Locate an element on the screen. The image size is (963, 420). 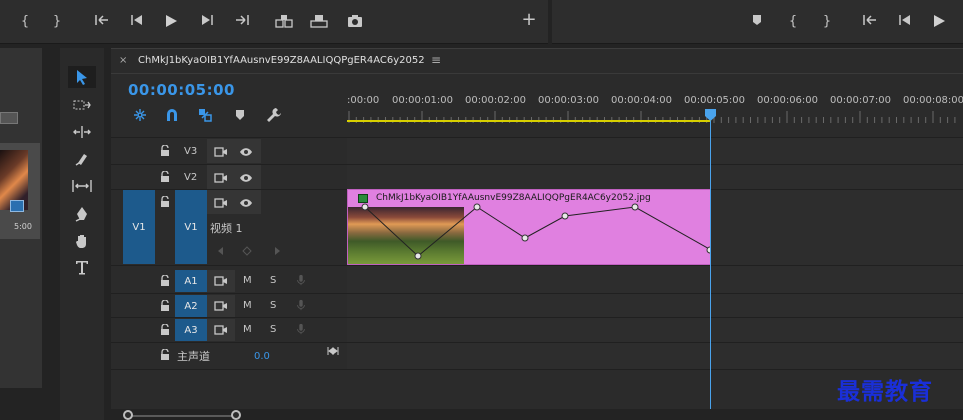
track-name-v3: V3 is located at coordinates (190, 151).